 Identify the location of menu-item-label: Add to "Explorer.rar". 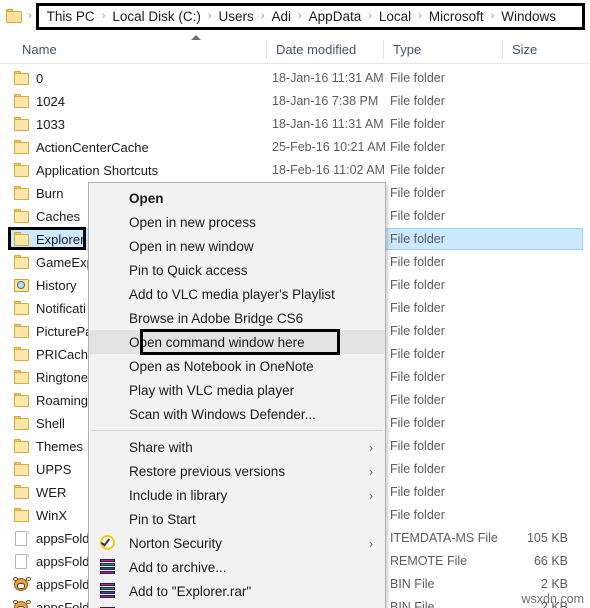
(190, 591).